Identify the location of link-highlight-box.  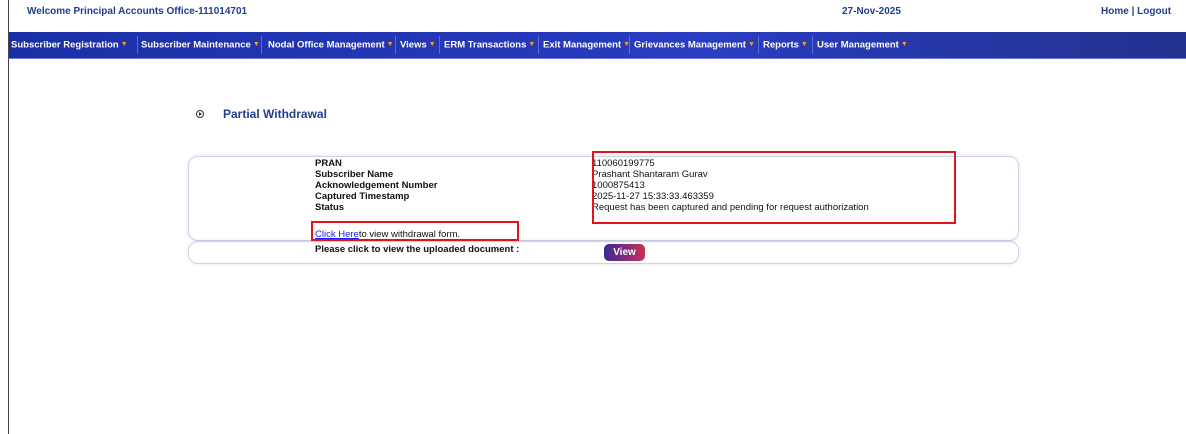
(415, 231).